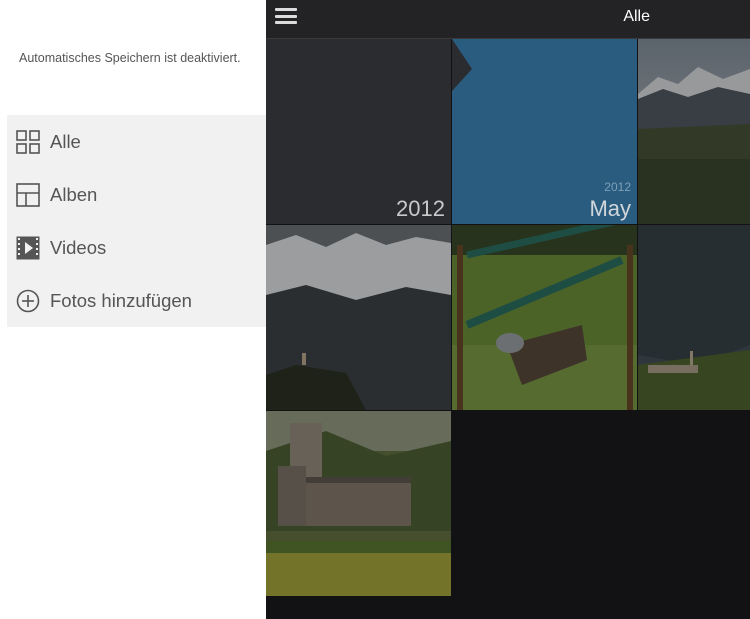  I want to click on menu-item-alle: Alle, so click(136, 141).